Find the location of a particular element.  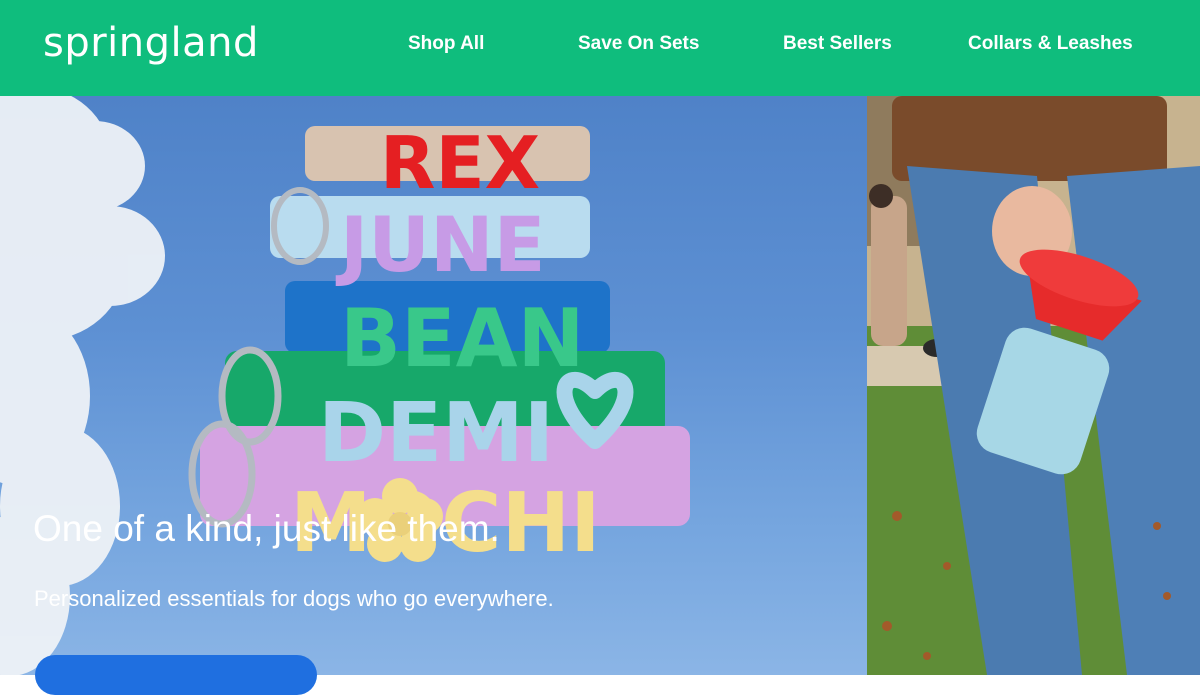

nav-save-on-sets: Save On Sets is located at coordinates (638, 44).